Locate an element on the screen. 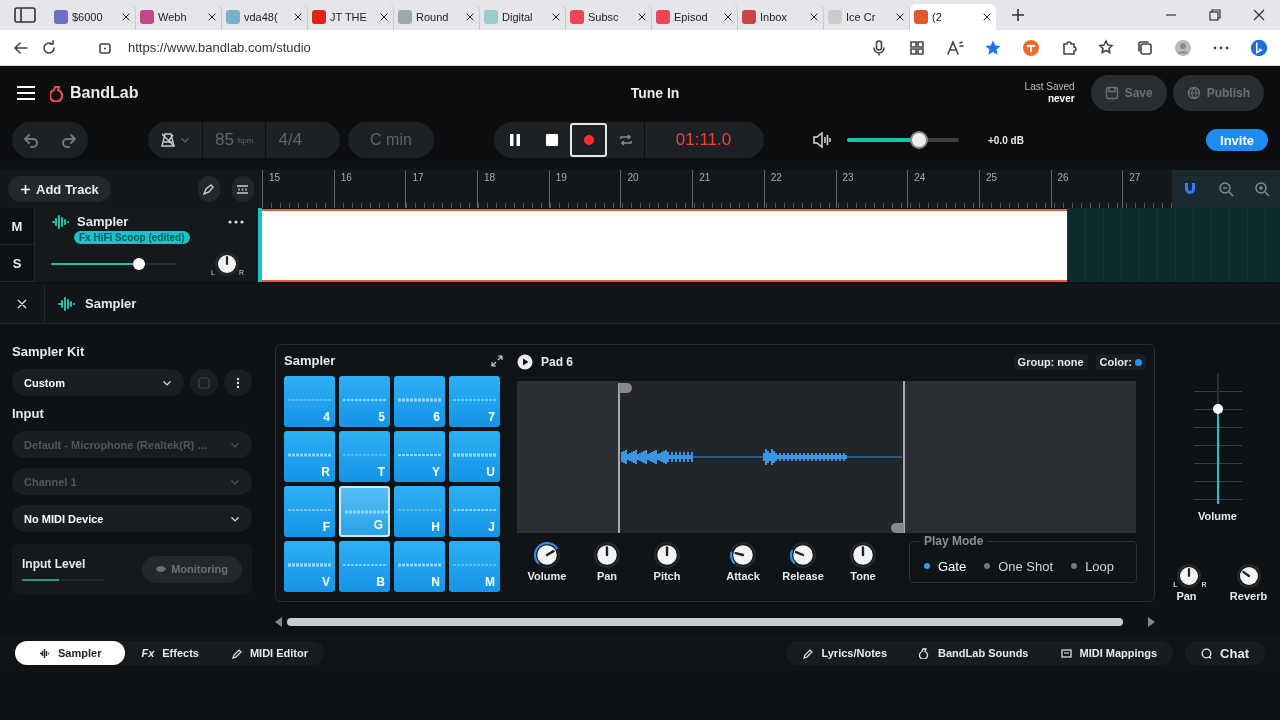 This screenshot has height=720, width=1280. copilot-icon is located at coordinates (1259, 47).